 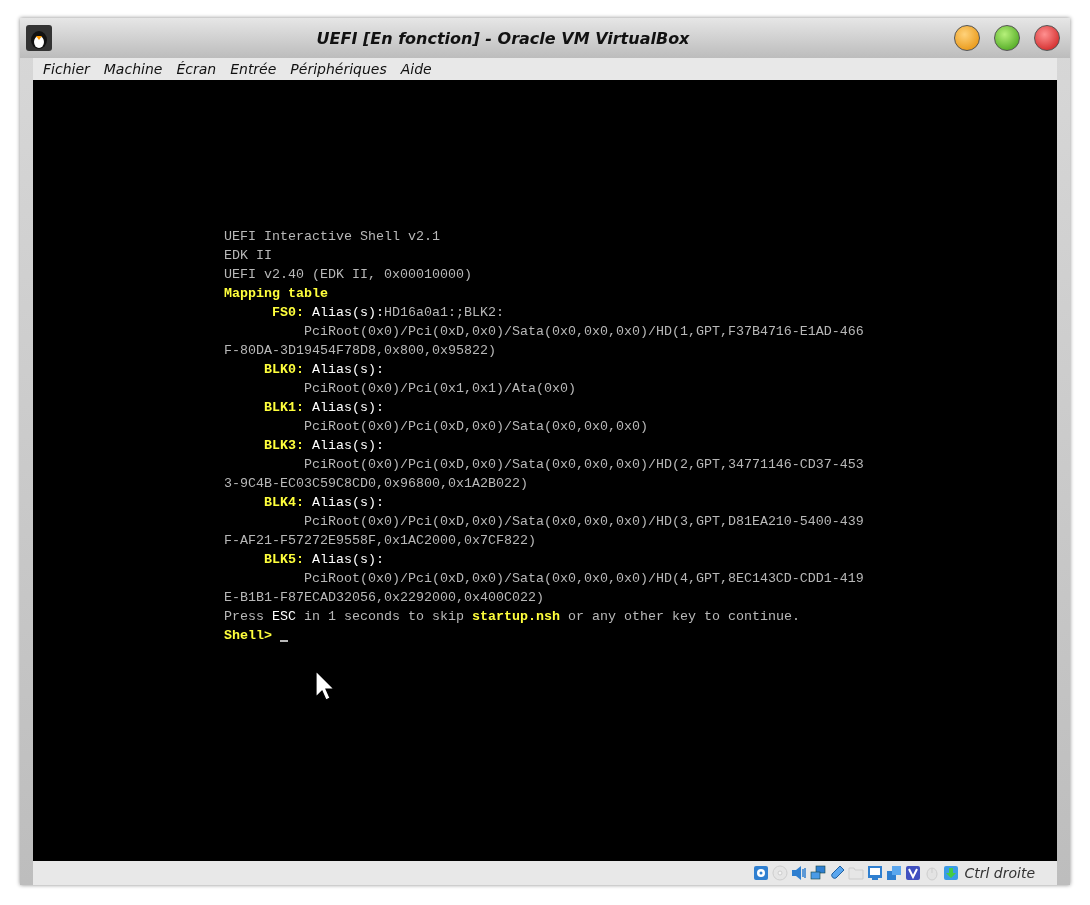 What do you see at coordinates (503, 38) in the screenshot?
I see `window-title: UEFI [En fonction] - Oracle VM VirtualBox` at bounding box center [503, 38].